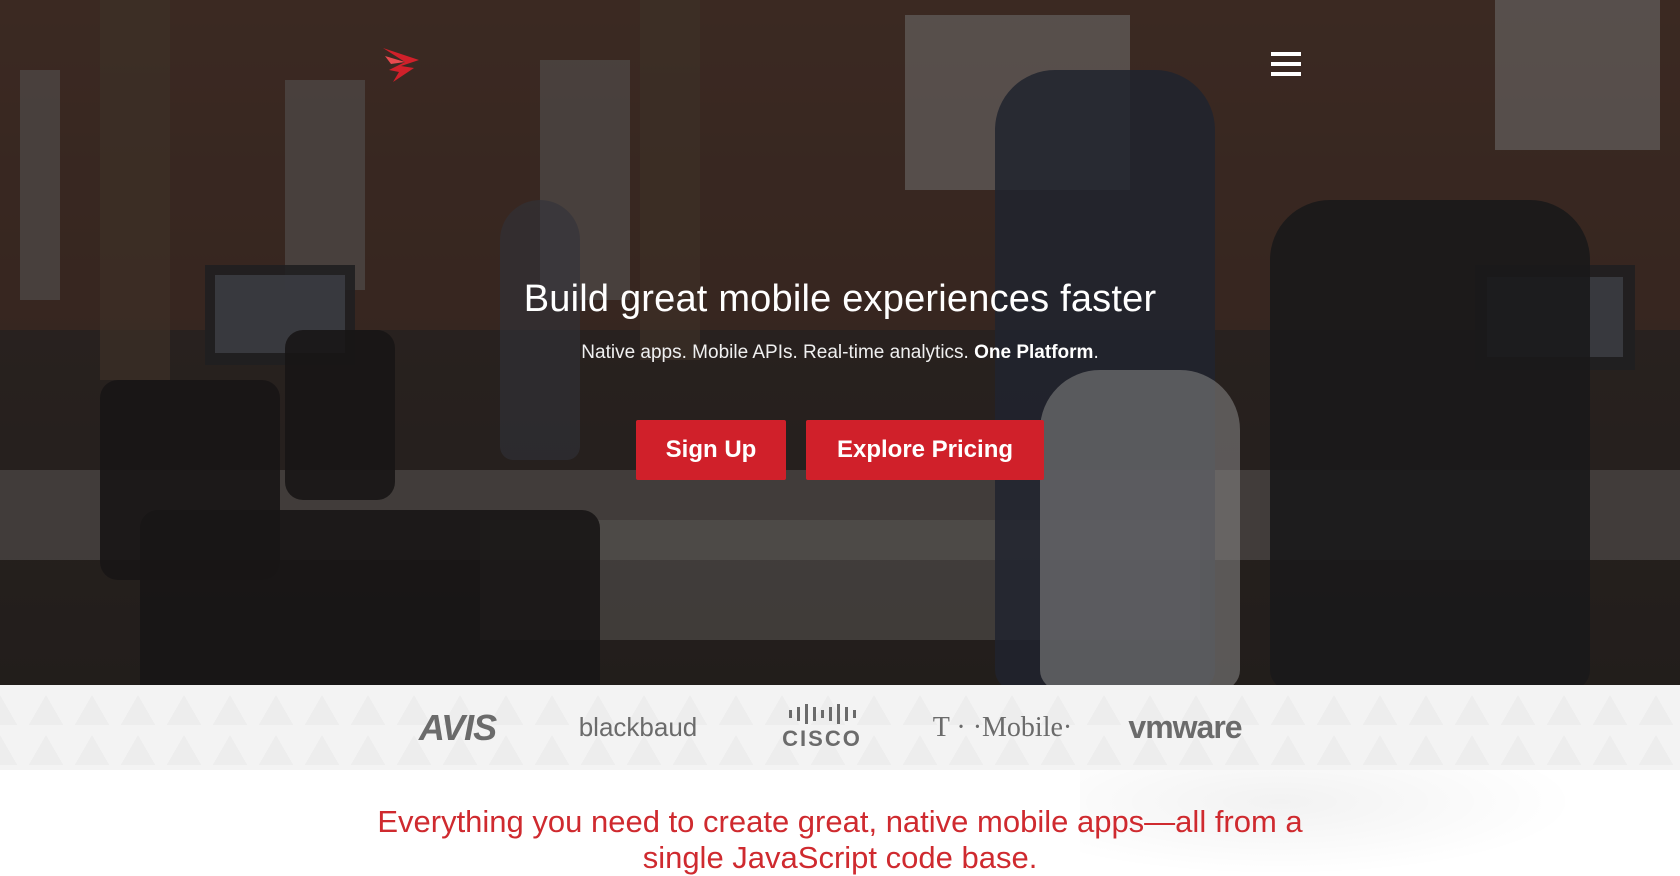 The width and height of the screenshot is (1680, 876). I want to click on blackbaud-logo: blackbaud, so click(638, 727).